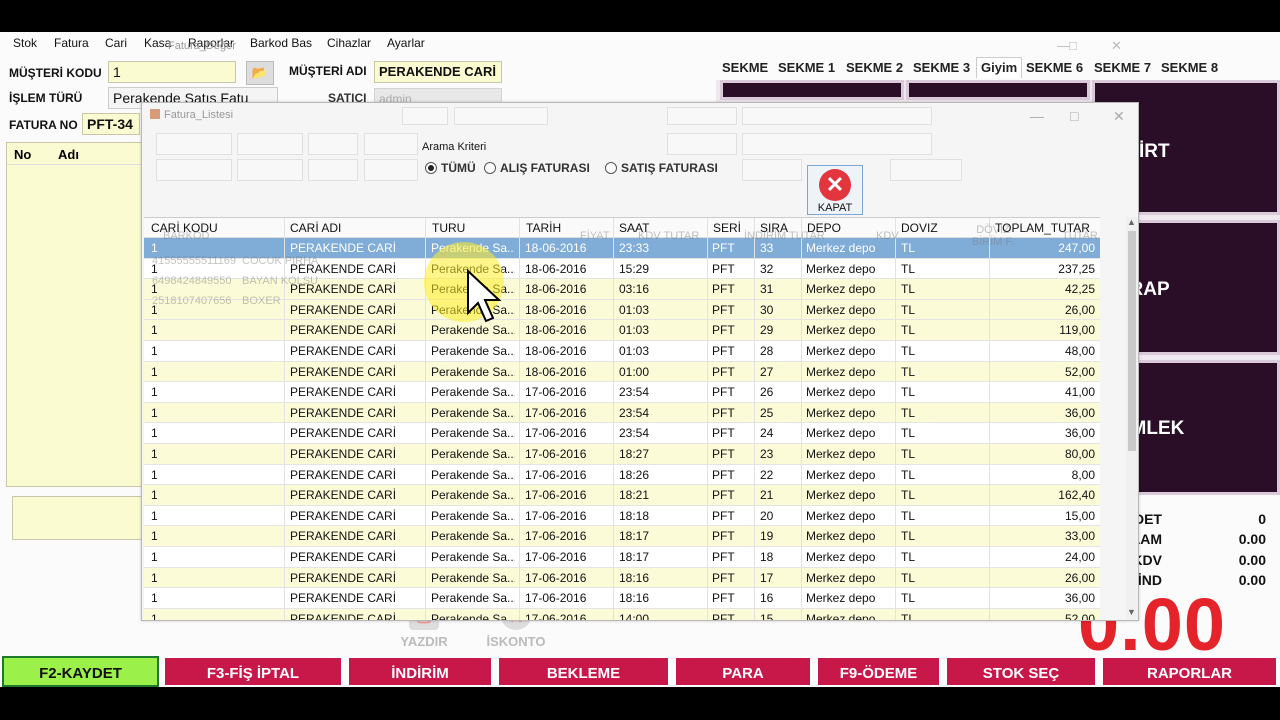 The height and width of the screenshot is (720, 1280). What do you see at coordinates (76, 314) in the screenshot?
I see `product-list: No Adı` at bounding box center [76, 314].